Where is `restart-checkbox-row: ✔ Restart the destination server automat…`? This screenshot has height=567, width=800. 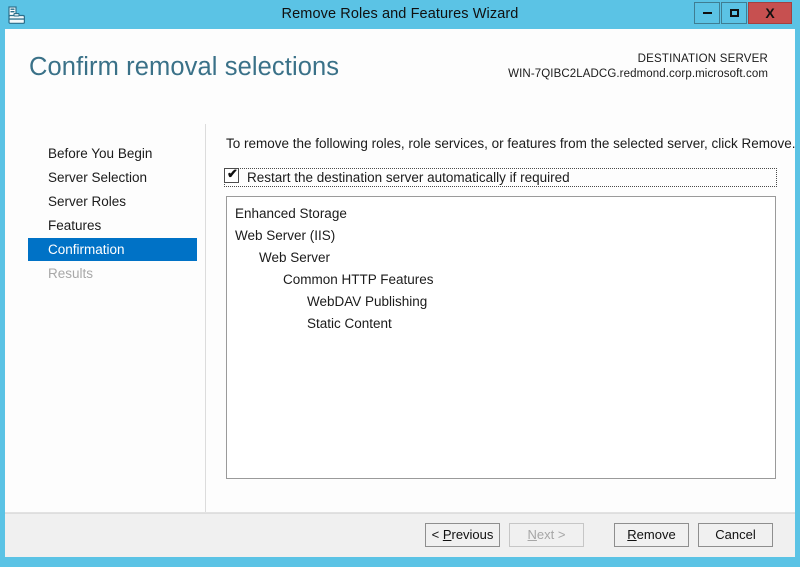
restart-checkbox-row: ✔ Restart the destination server automat… is located at coordinates (500, 176).